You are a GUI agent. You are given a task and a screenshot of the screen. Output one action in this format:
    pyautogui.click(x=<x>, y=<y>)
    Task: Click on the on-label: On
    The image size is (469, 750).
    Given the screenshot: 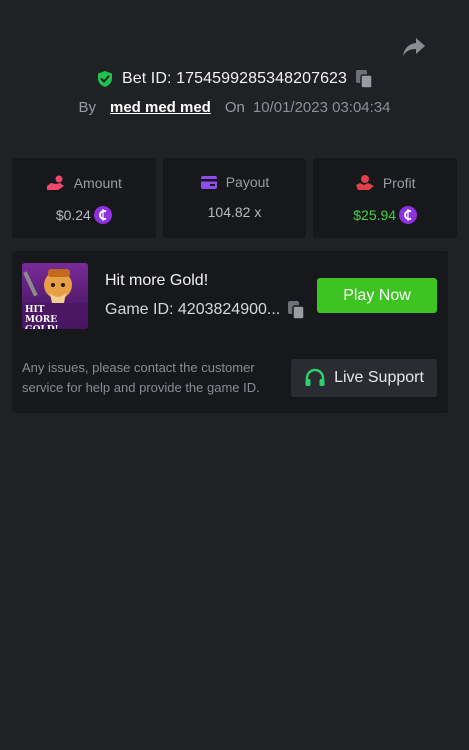 What is the action you would take?
    pyautogui.click(x=234, y=107)
    